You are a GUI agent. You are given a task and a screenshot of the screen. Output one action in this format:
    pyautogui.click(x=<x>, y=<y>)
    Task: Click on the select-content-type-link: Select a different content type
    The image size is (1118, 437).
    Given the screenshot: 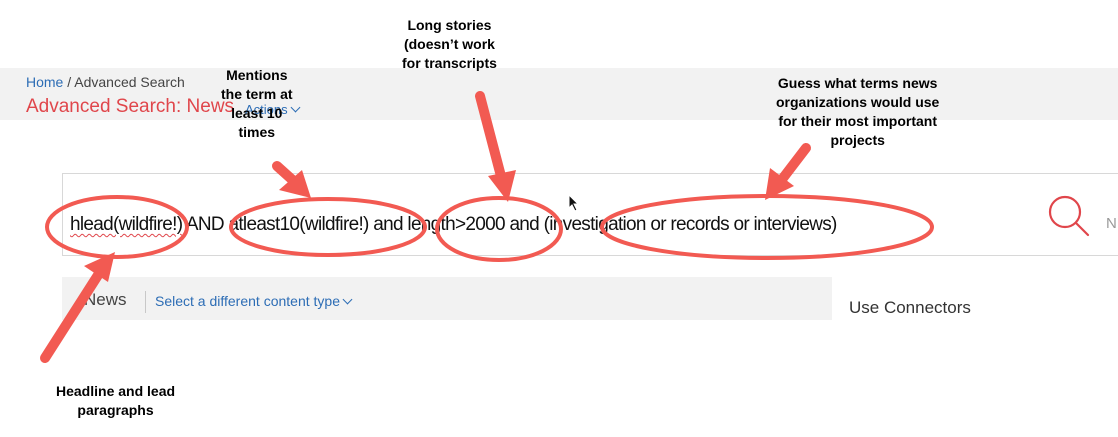 What is the action you would take?
    pyautogui.click(x=254, y=301)
    